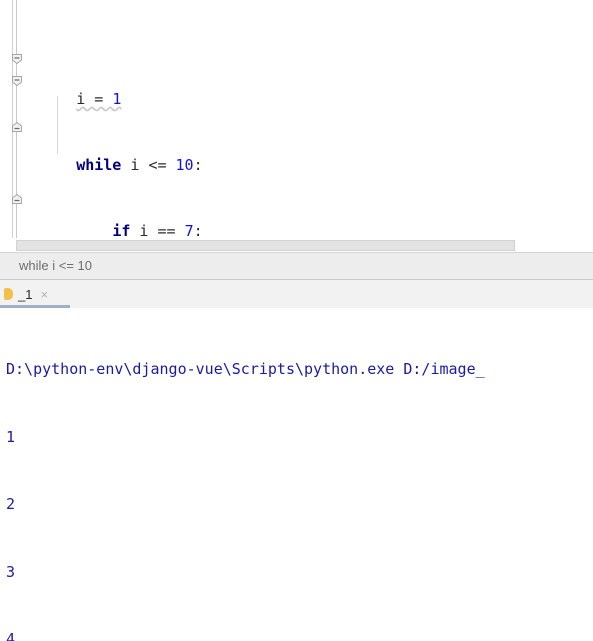  What do you see at coordinates (11, 436) in the screenshot?
I see `console-line: 1` at bounding box center [11, 436].